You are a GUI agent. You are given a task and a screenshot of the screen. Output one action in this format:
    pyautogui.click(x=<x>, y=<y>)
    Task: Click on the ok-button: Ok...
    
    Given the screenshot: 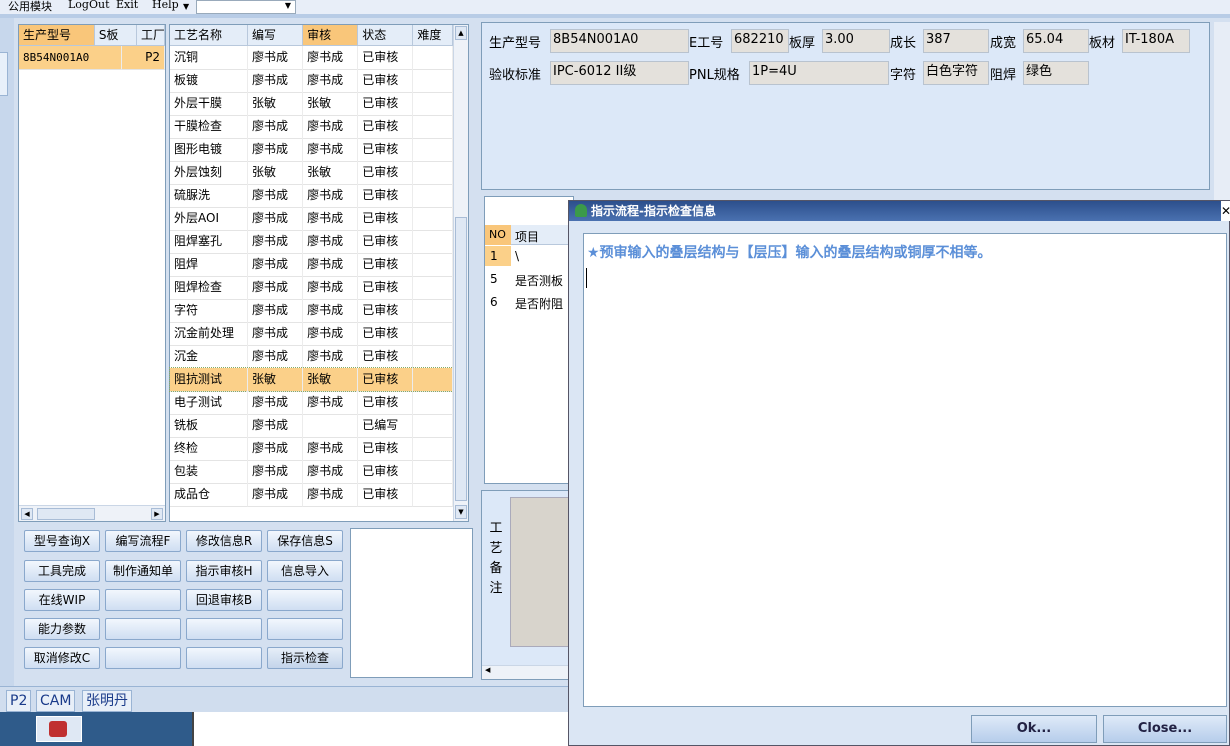 What is the action you would take?
    pyautogui.click(x=1034, y=729)
    